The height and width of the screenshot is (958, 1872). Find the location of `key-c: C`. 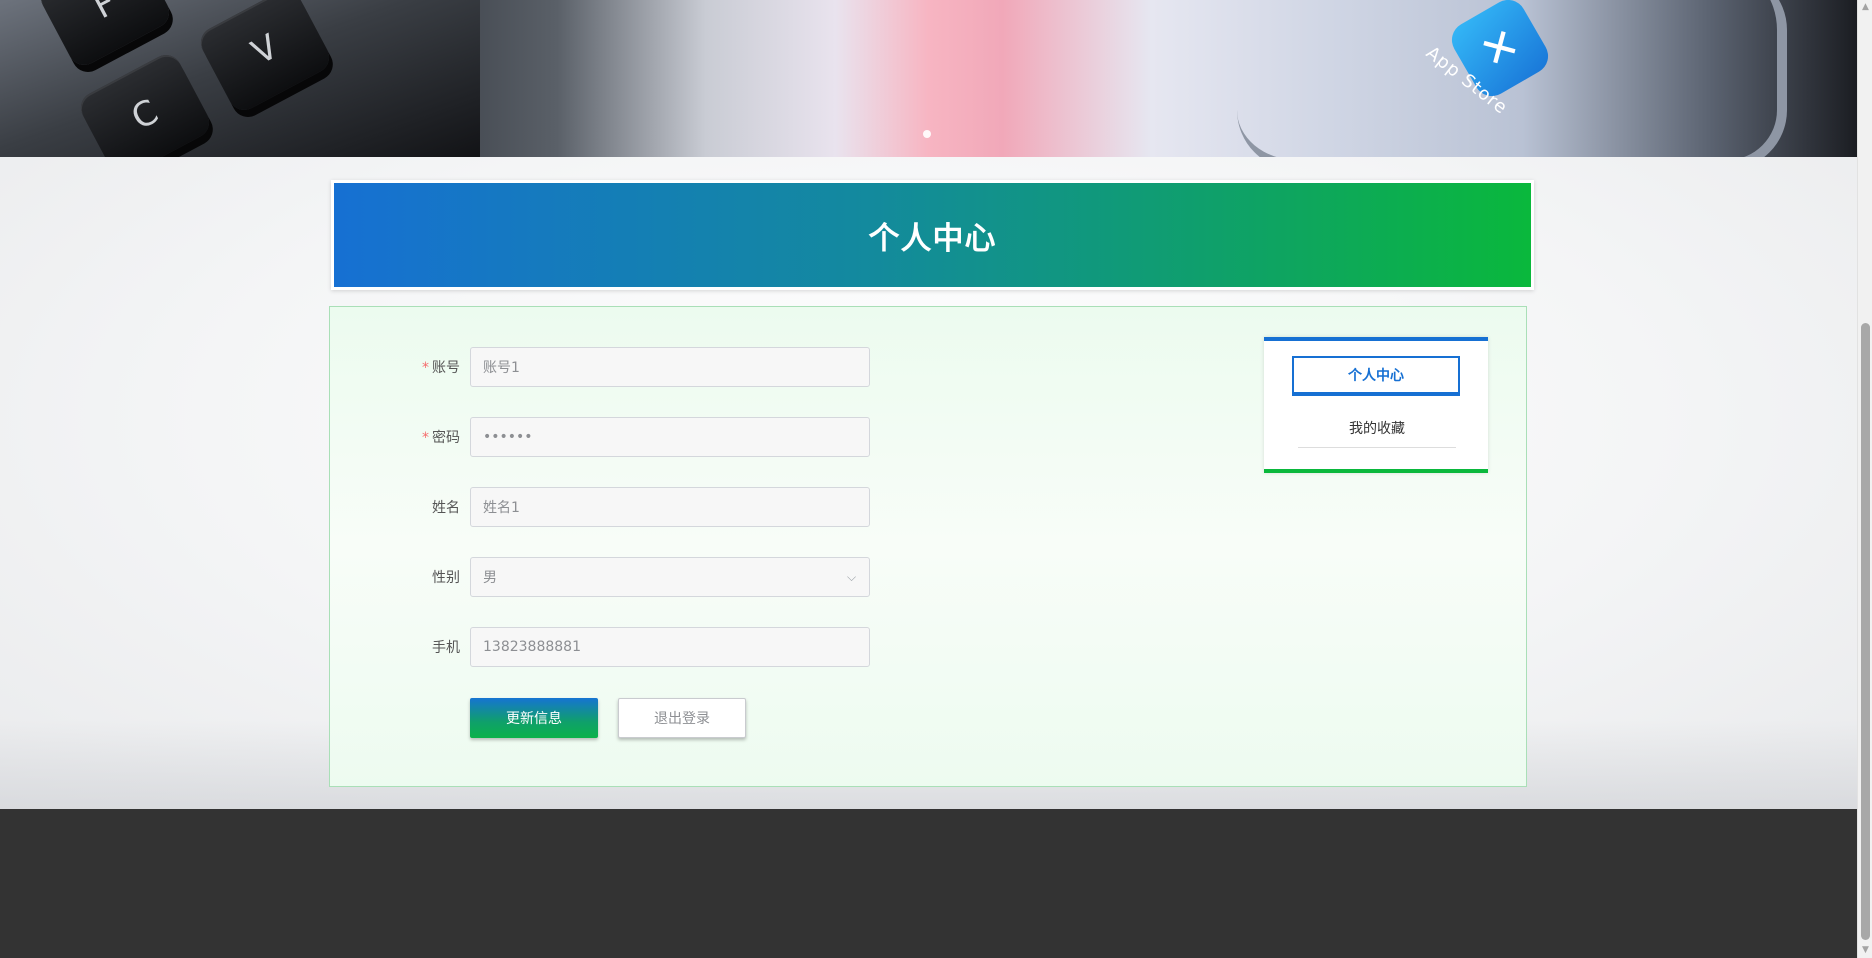

key-c: C is located at coordinates (145, 103).